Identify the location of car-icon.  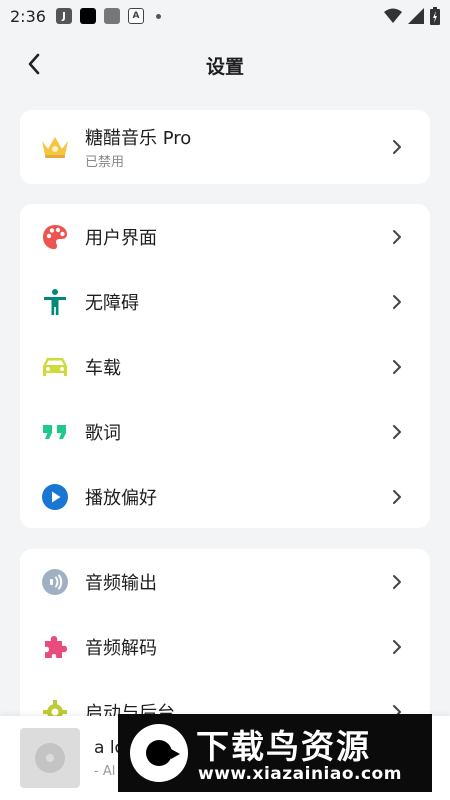
(55, 367).